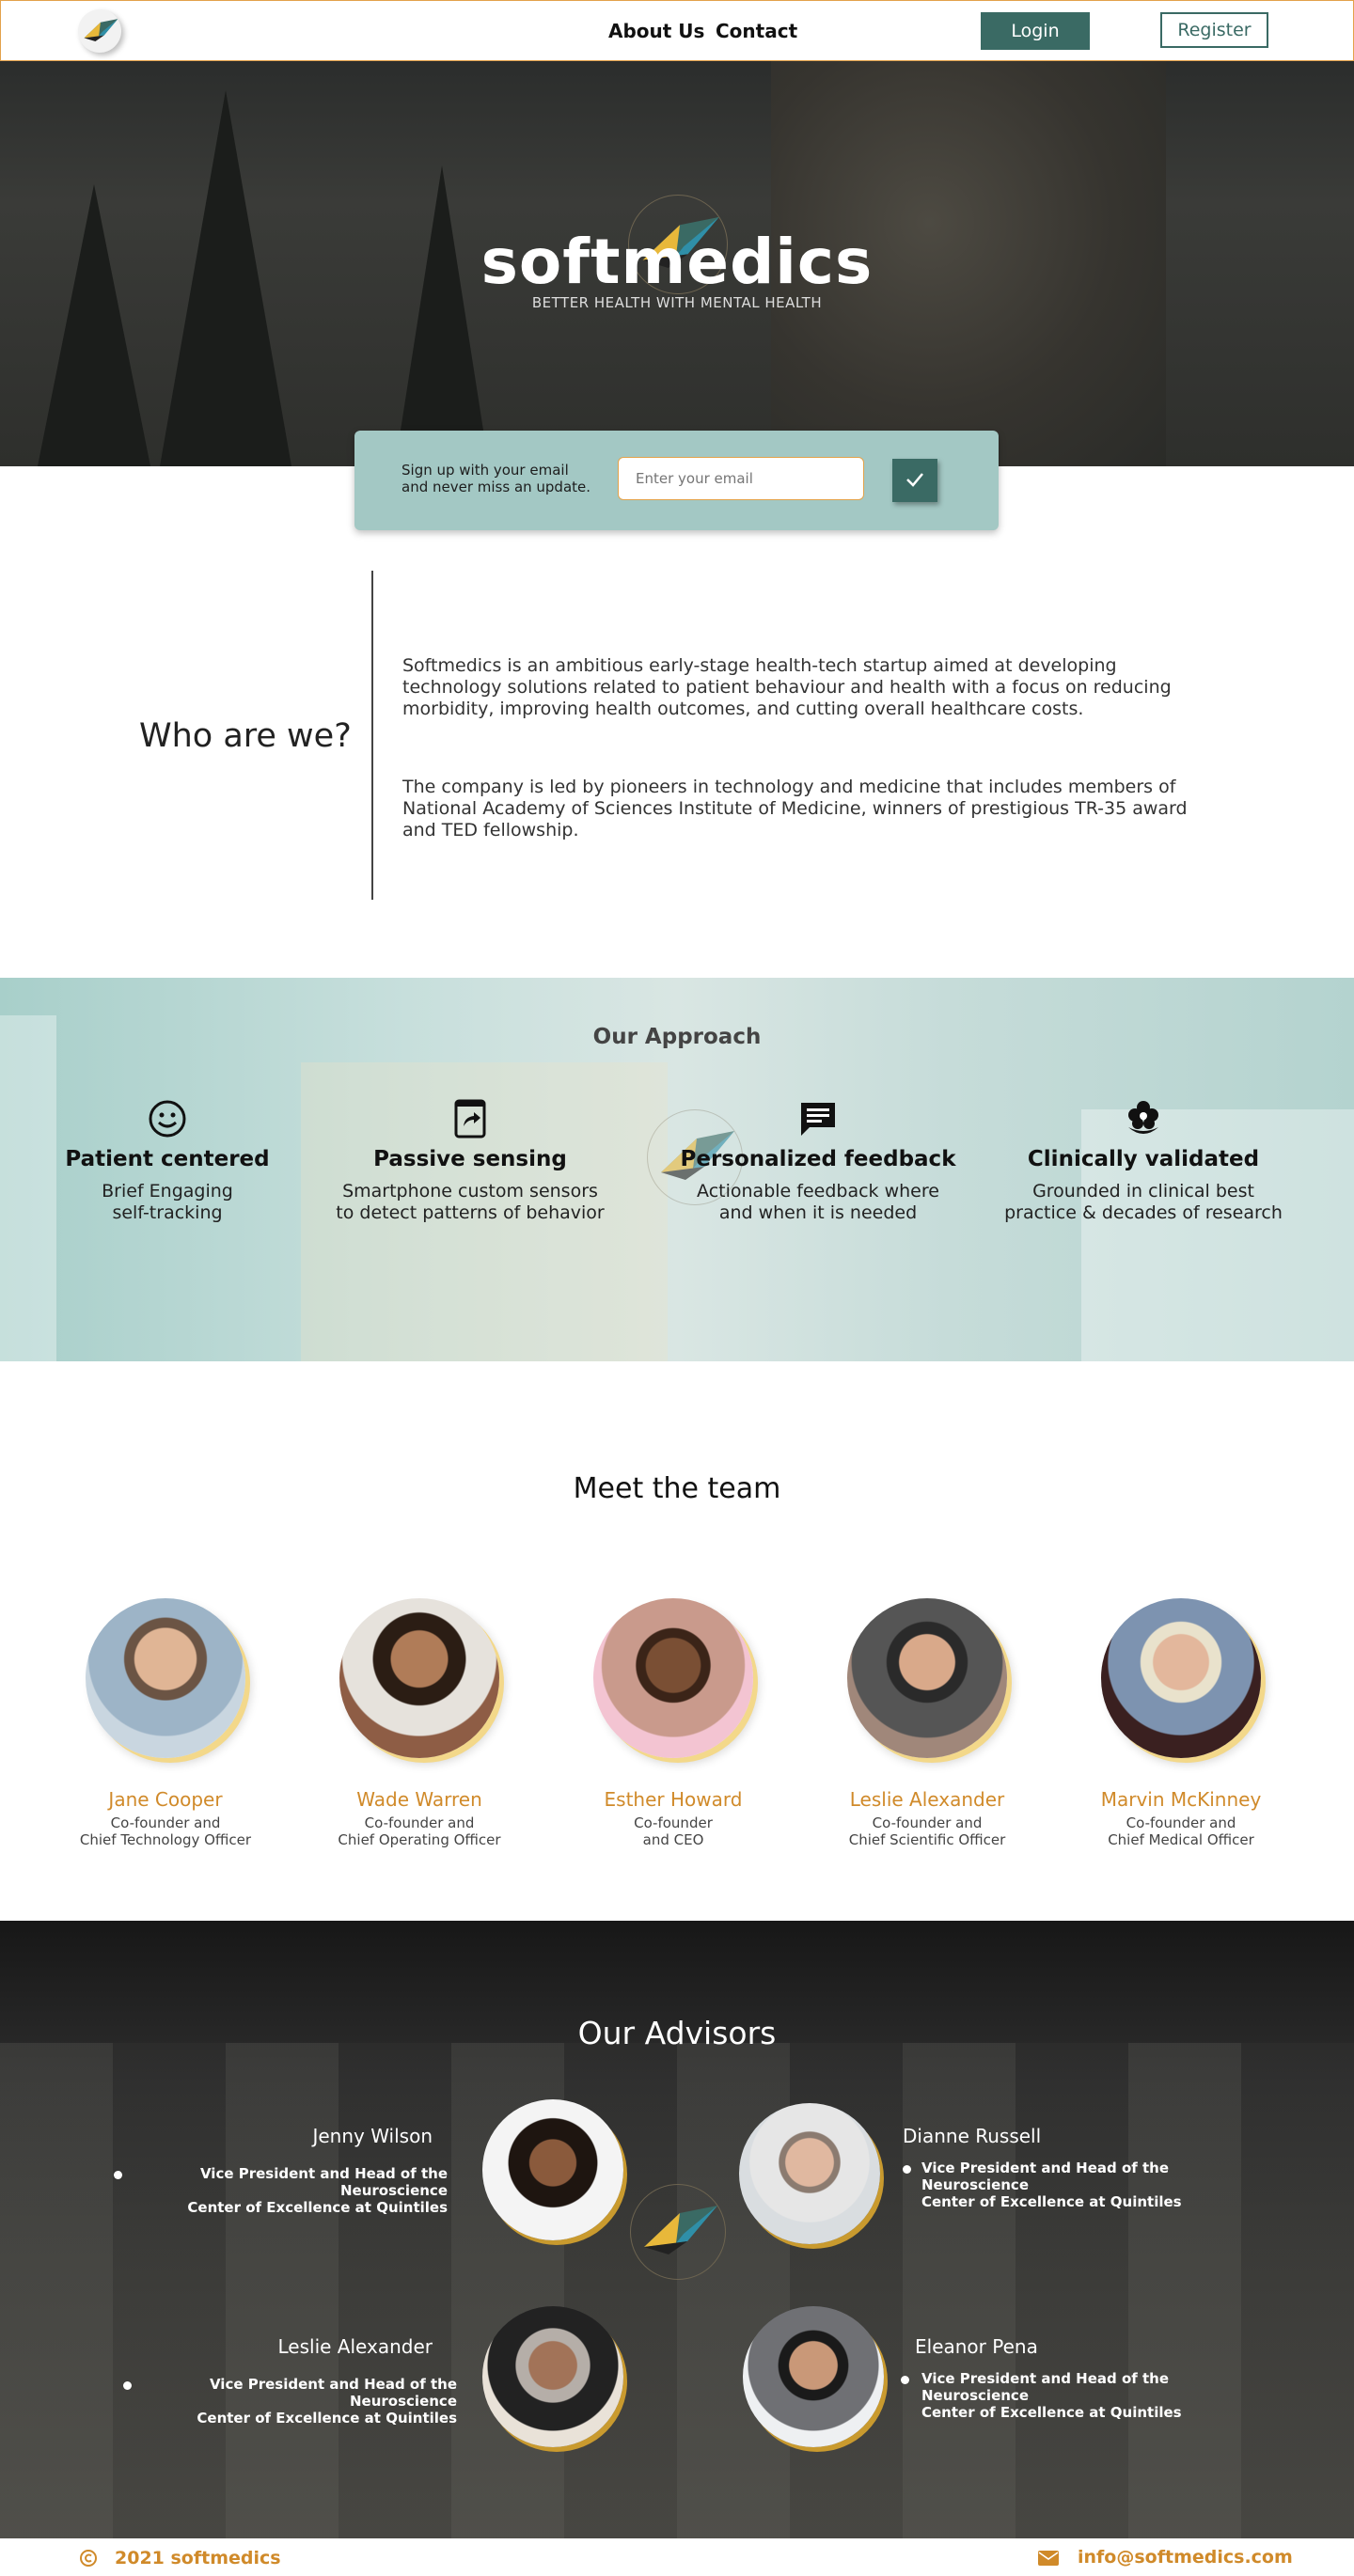 This screenshot has height=2576, width=1354. What do you see at coordinates (1185, 2558) in the screenshot?
I see `contact-email-link: info@softmedics.com` at bounding box center [1185, 2558].